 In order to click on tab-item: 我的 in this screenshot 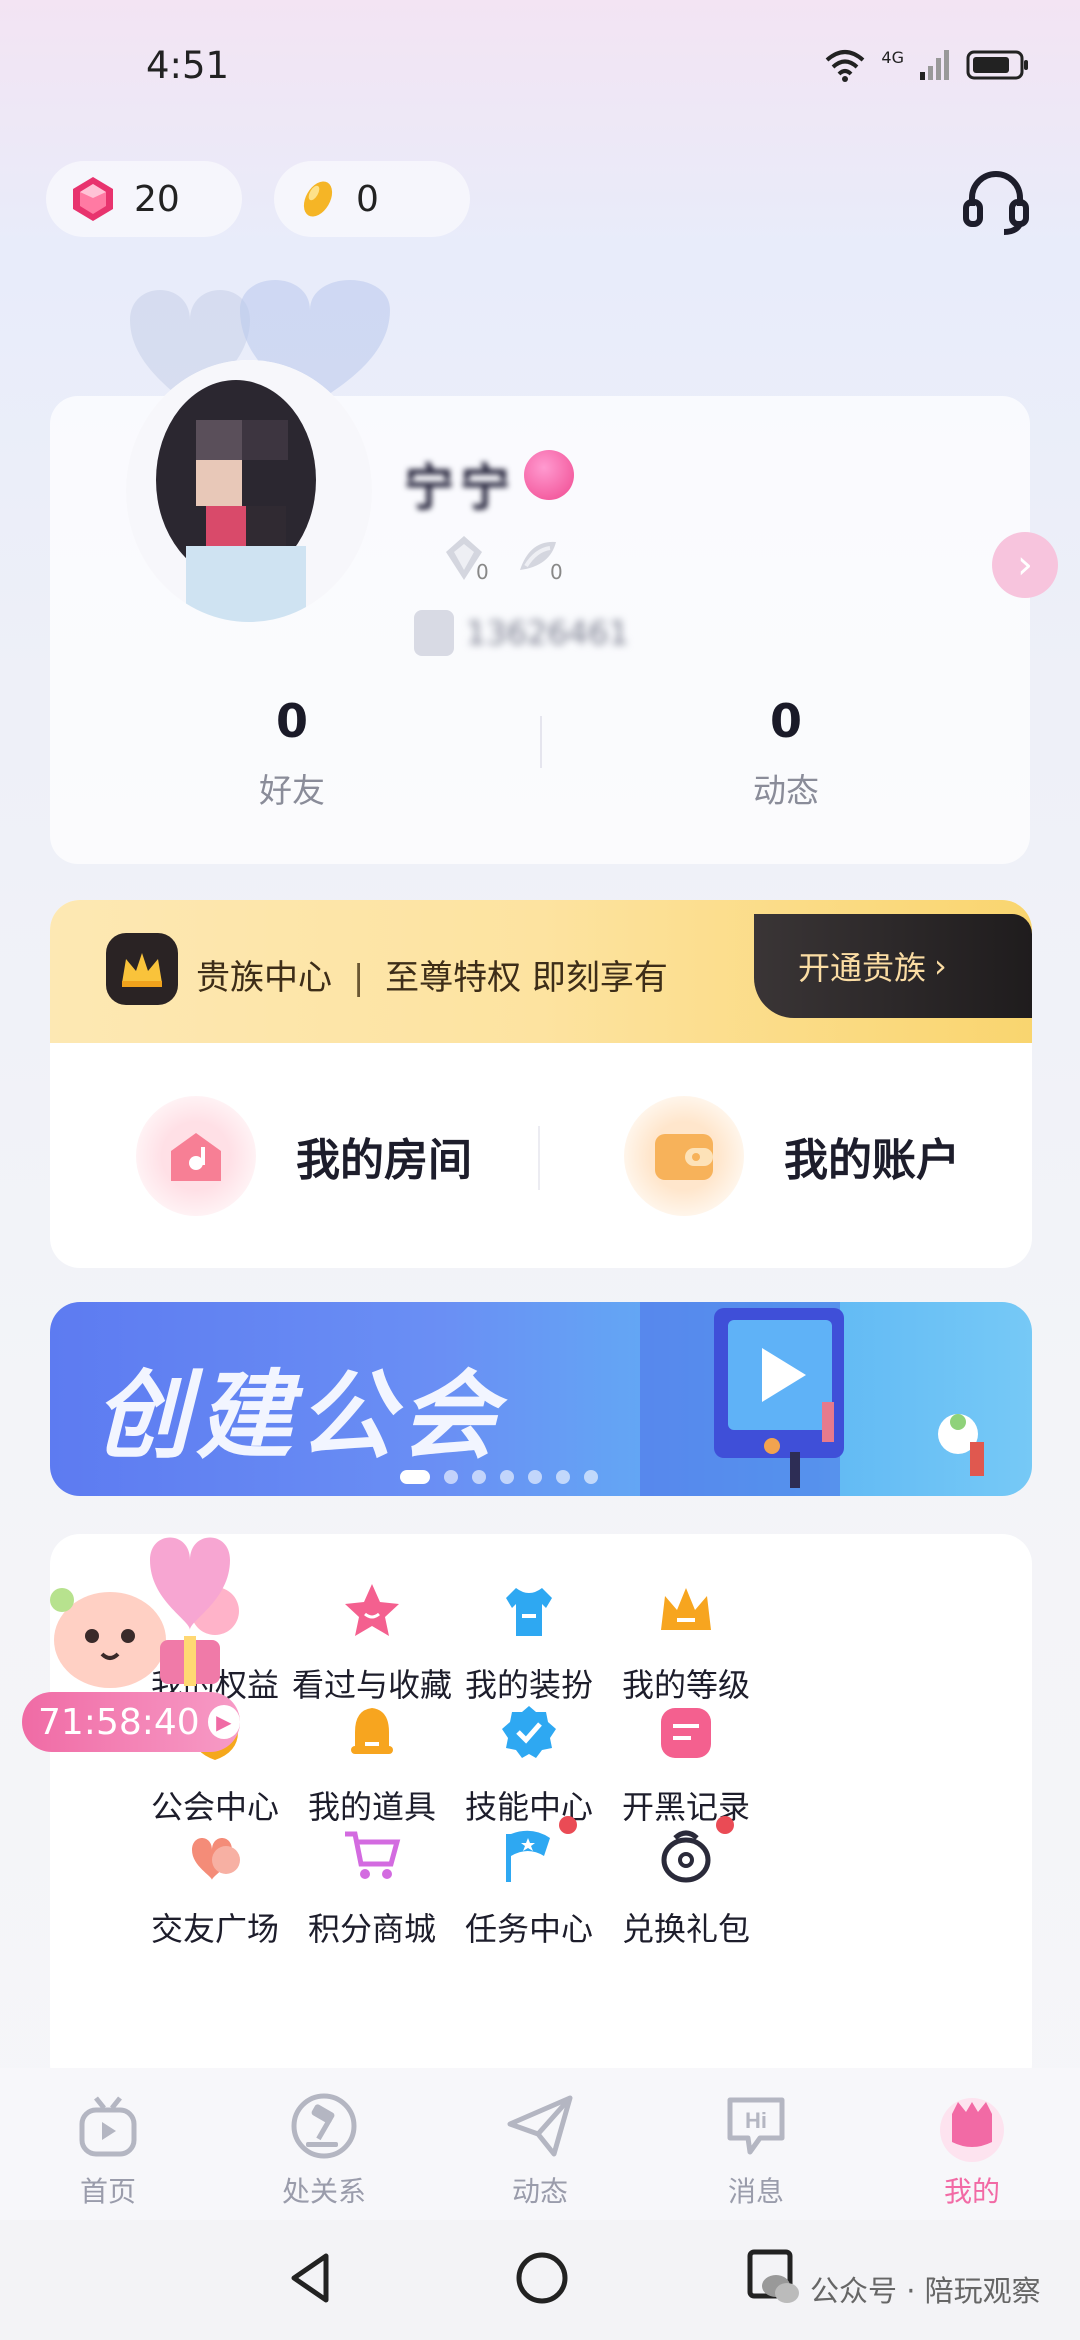, I will do `click(972, 2150)`.